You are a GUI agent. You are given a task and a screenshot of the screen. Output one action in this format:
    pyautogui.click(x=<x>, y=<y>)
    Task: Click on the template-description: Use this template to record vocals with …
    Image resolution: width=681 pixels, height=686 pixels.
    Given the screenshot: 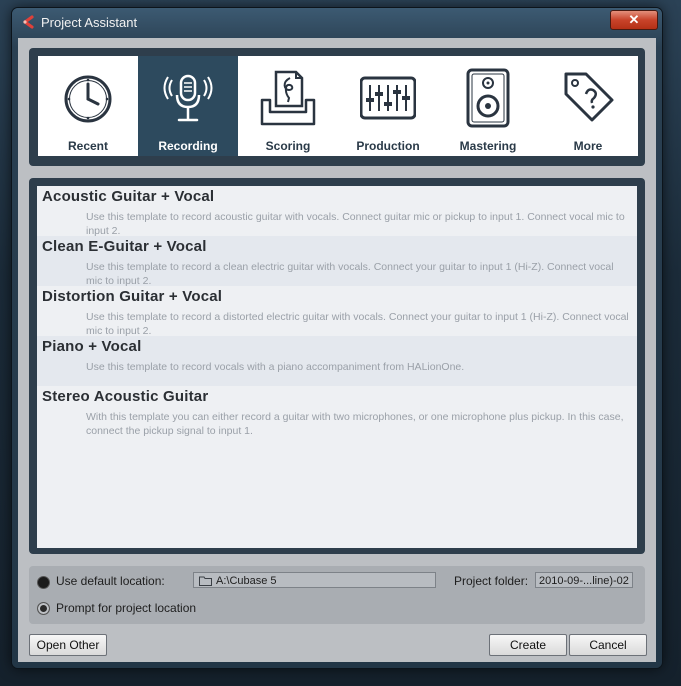 What is the action you would take?
    pyautogui.click(x=275, y=367)
    